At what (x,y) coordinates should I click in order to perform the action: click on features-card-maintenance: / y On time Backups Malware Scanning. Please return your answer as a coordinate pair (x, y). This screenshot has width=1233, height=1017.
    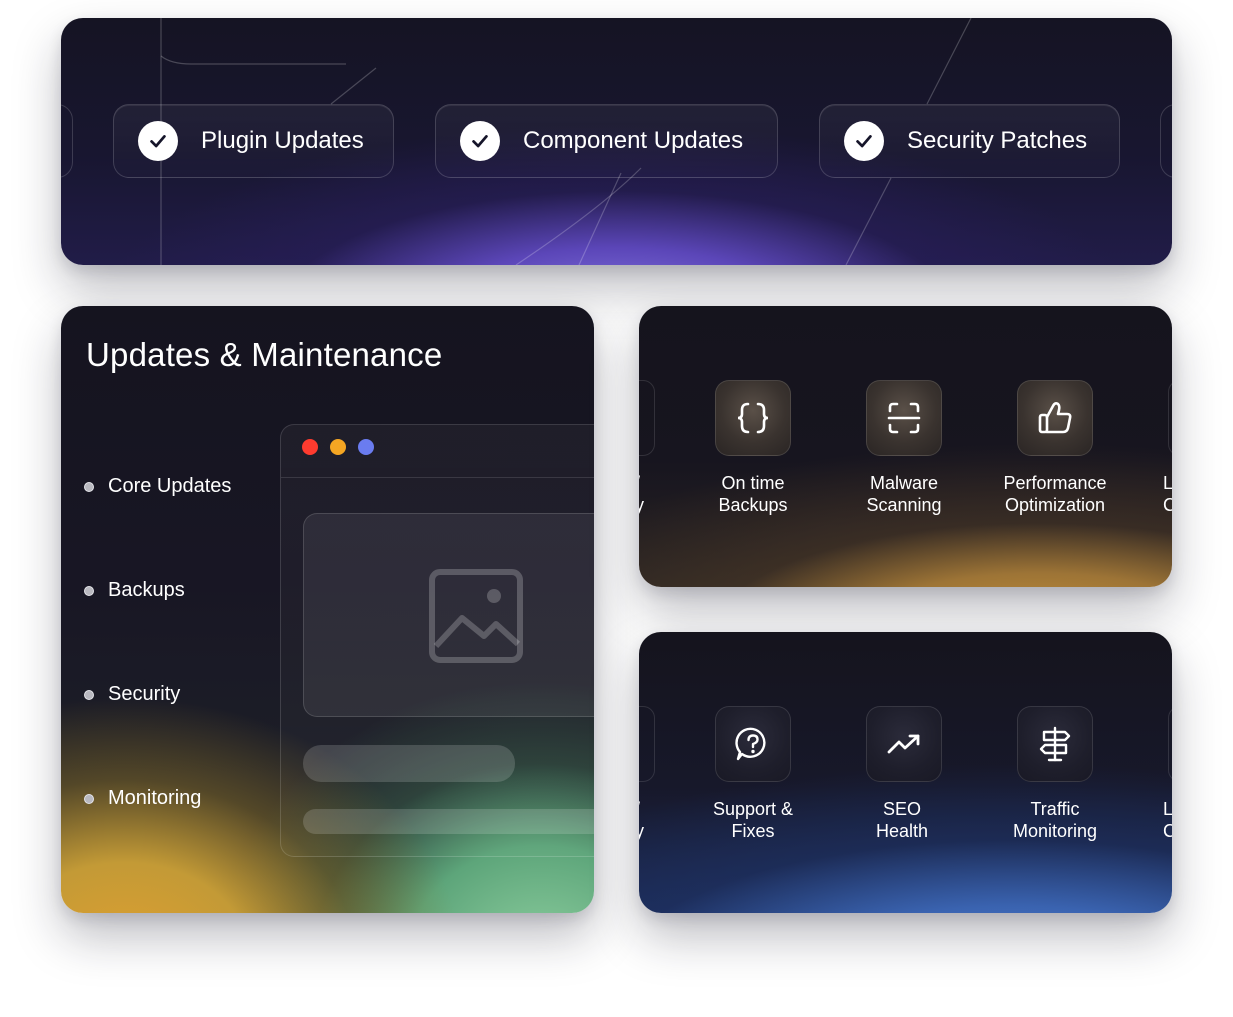
    Looking at the image, I should click on (905, 446).